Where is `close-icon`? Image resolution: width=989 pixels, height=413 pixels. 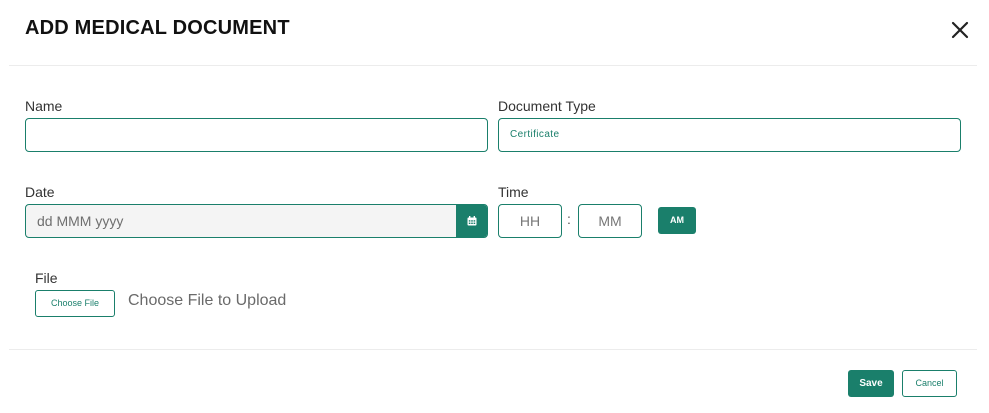
close-icon is located at coordinates (960, 30).